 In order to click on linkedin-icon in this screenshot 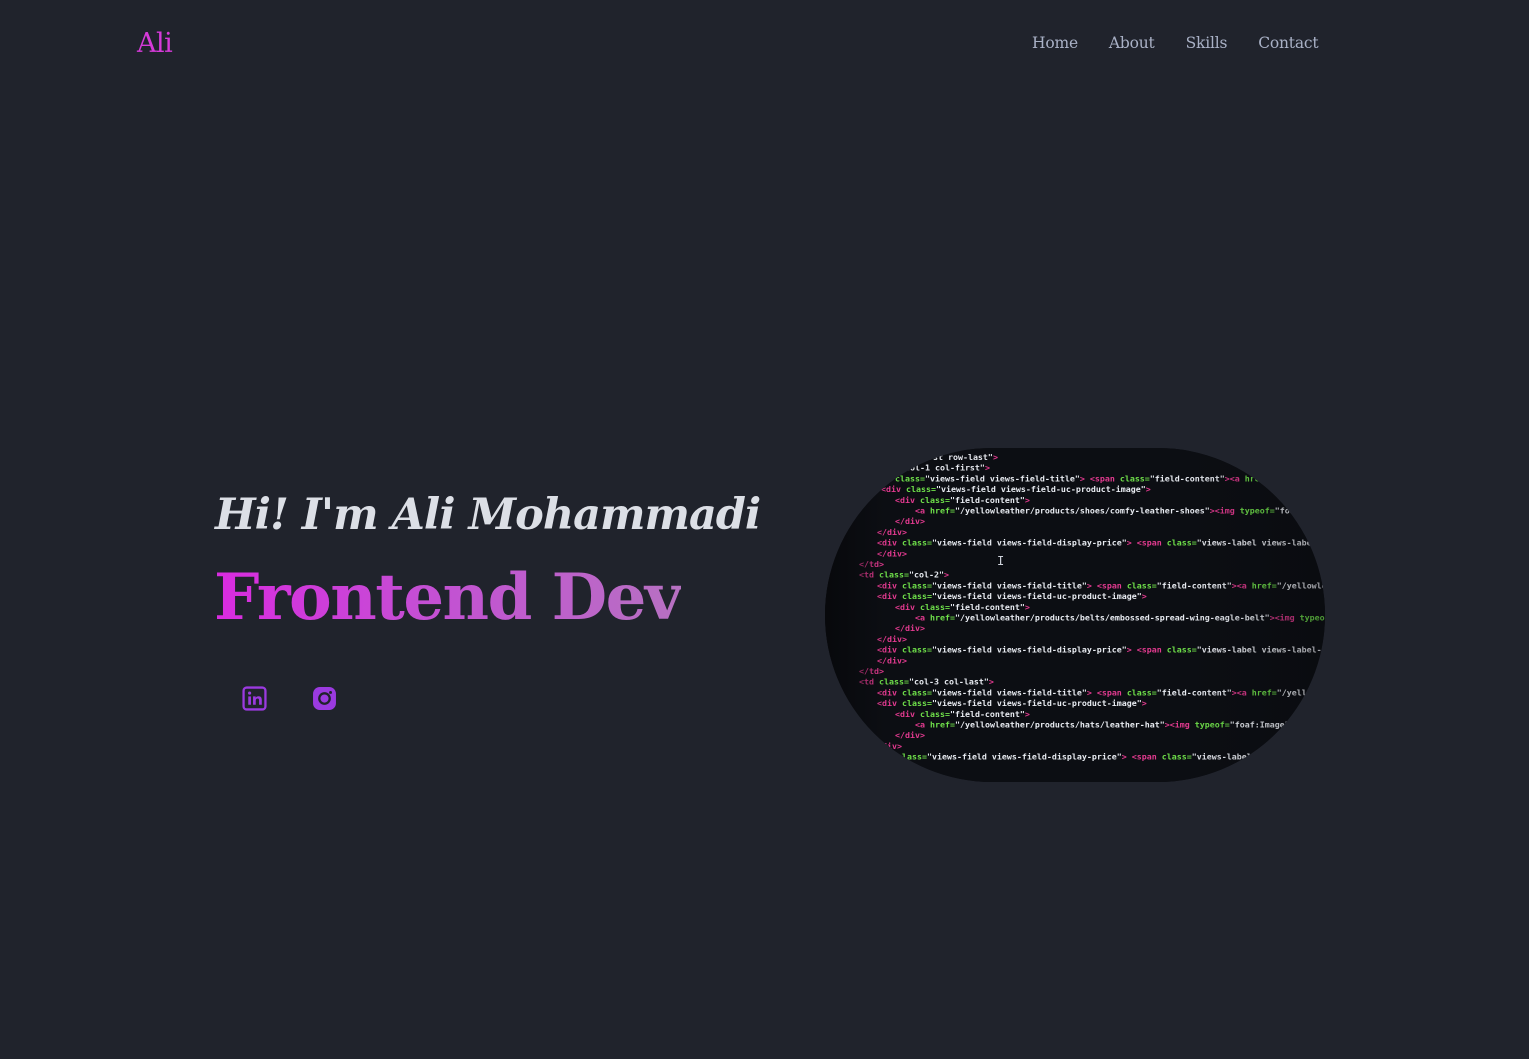, I will do `click(254, 698)`.